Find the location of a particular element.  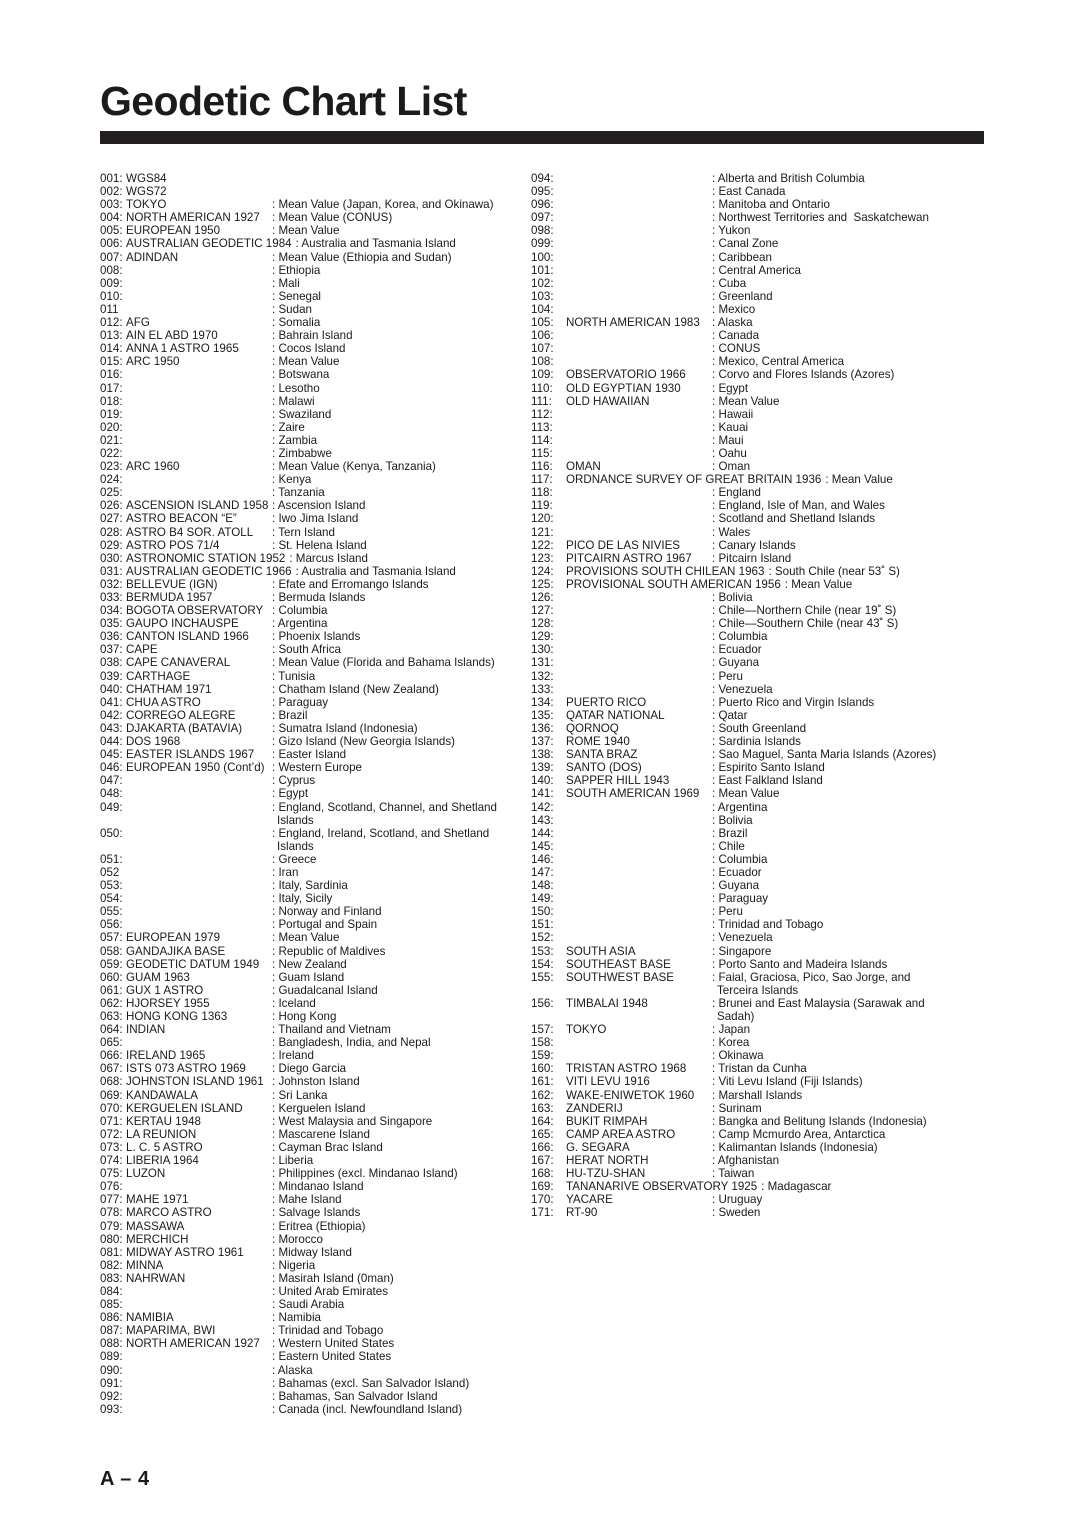

datum-entry: 077: MAHE 1971: Mahe Island is located at coordinates (310, 1199).